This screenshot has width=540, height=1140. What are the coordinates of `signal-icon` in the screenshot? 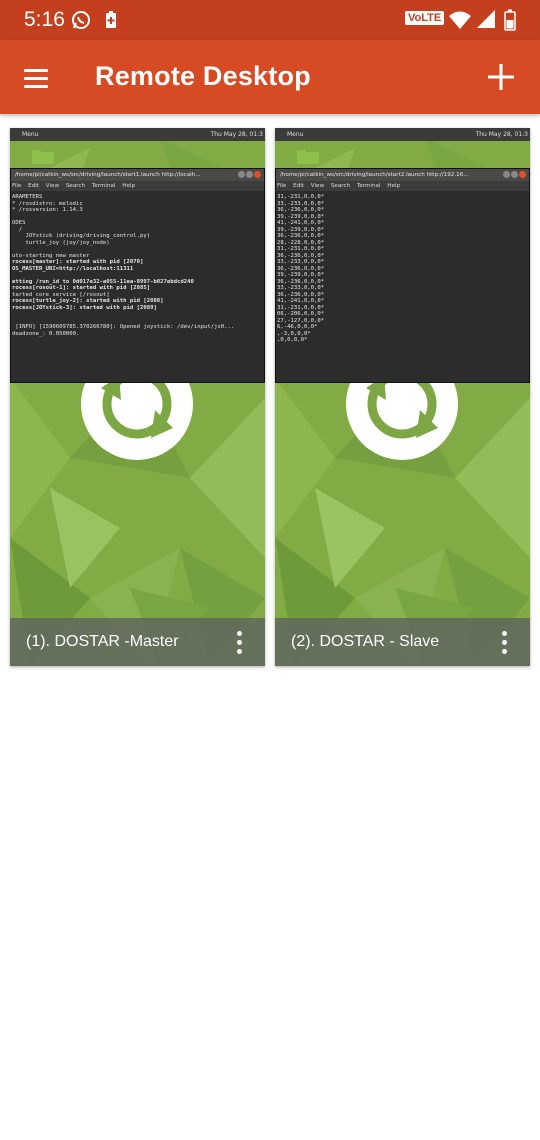 It's located at (486, 19).